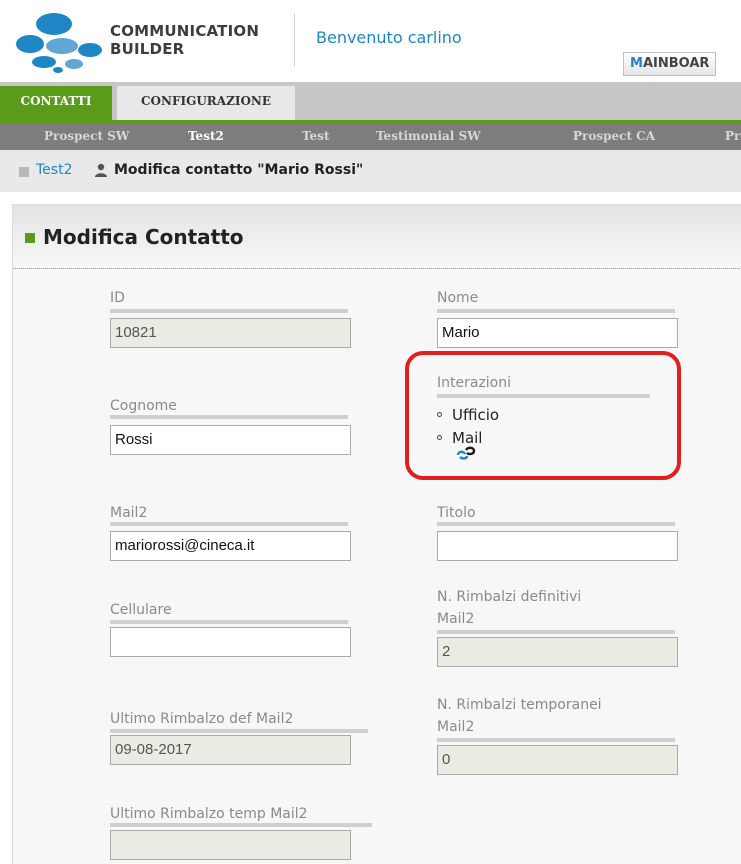  Describe the element at coordinates (230, 642) in the screenshot. I see `cellulare-field` at that location.